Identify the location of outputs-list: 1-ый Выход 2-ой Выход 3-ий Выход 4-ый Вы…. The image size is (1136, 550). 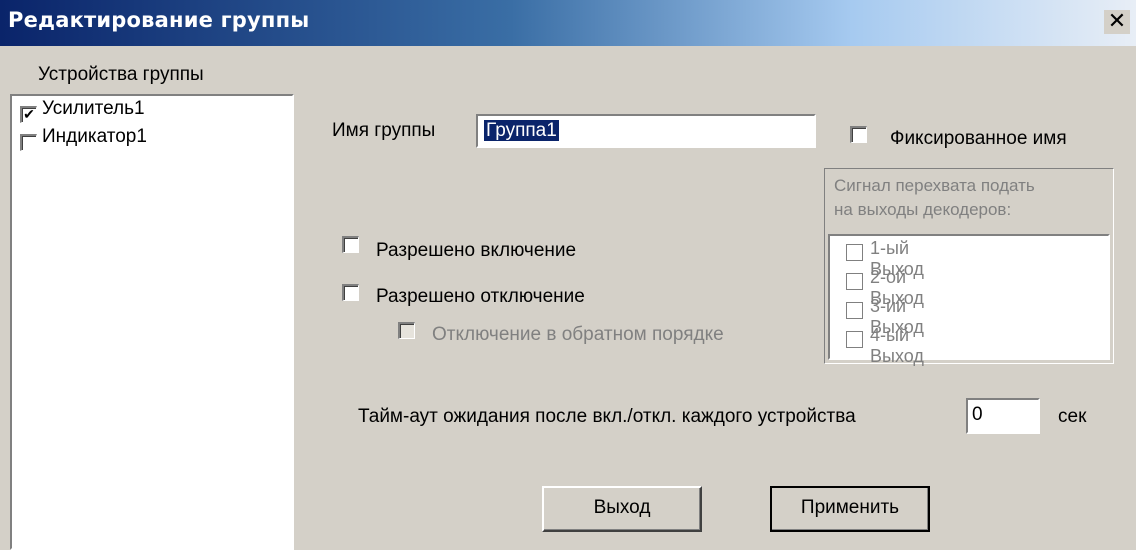
(969, 300).